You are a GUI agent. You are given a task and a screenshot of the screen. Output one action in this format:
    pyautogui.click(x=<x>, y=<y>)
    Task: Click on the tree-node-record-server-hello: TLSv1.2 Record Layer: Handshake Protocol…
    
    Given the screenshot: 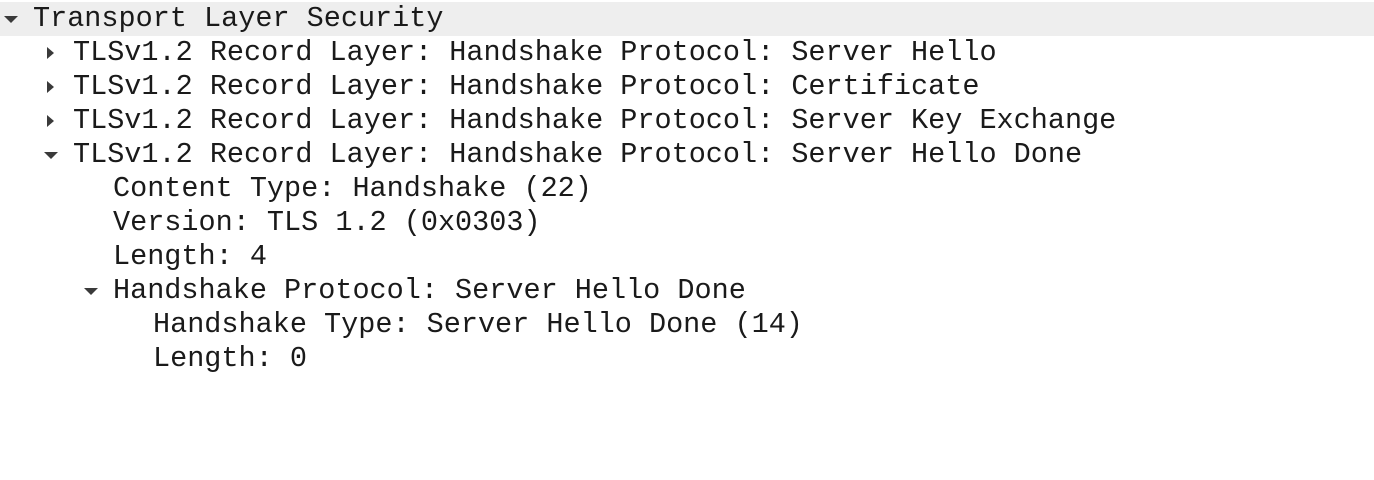 What is the action you would take?
    pyautogui.click(x=687, y=53)
    